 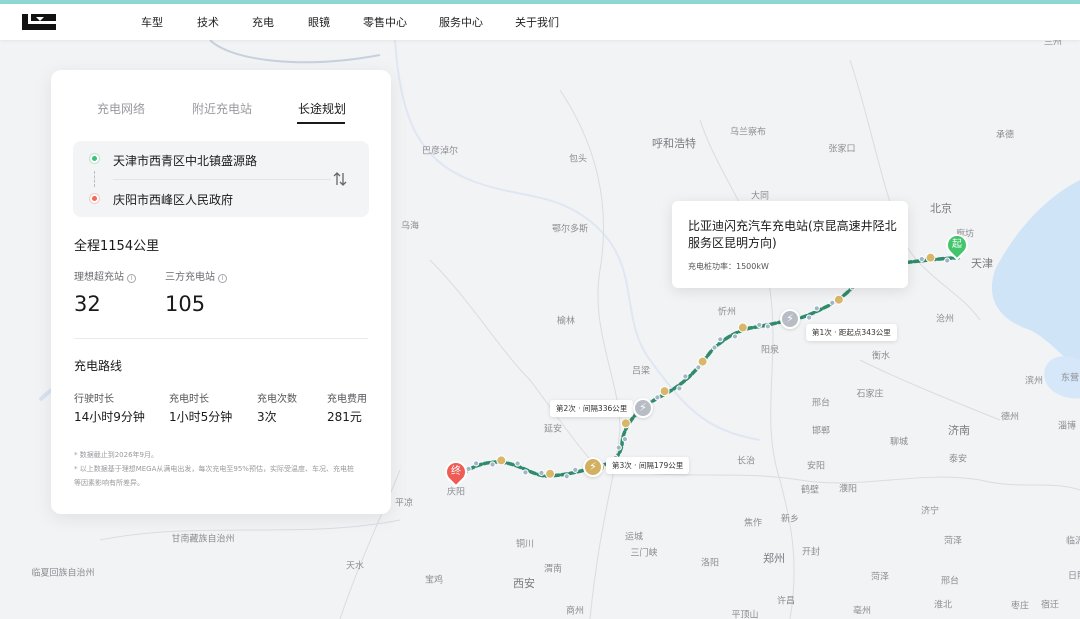 I want to click on city-label: 新乡, so click(x=790, y=519).